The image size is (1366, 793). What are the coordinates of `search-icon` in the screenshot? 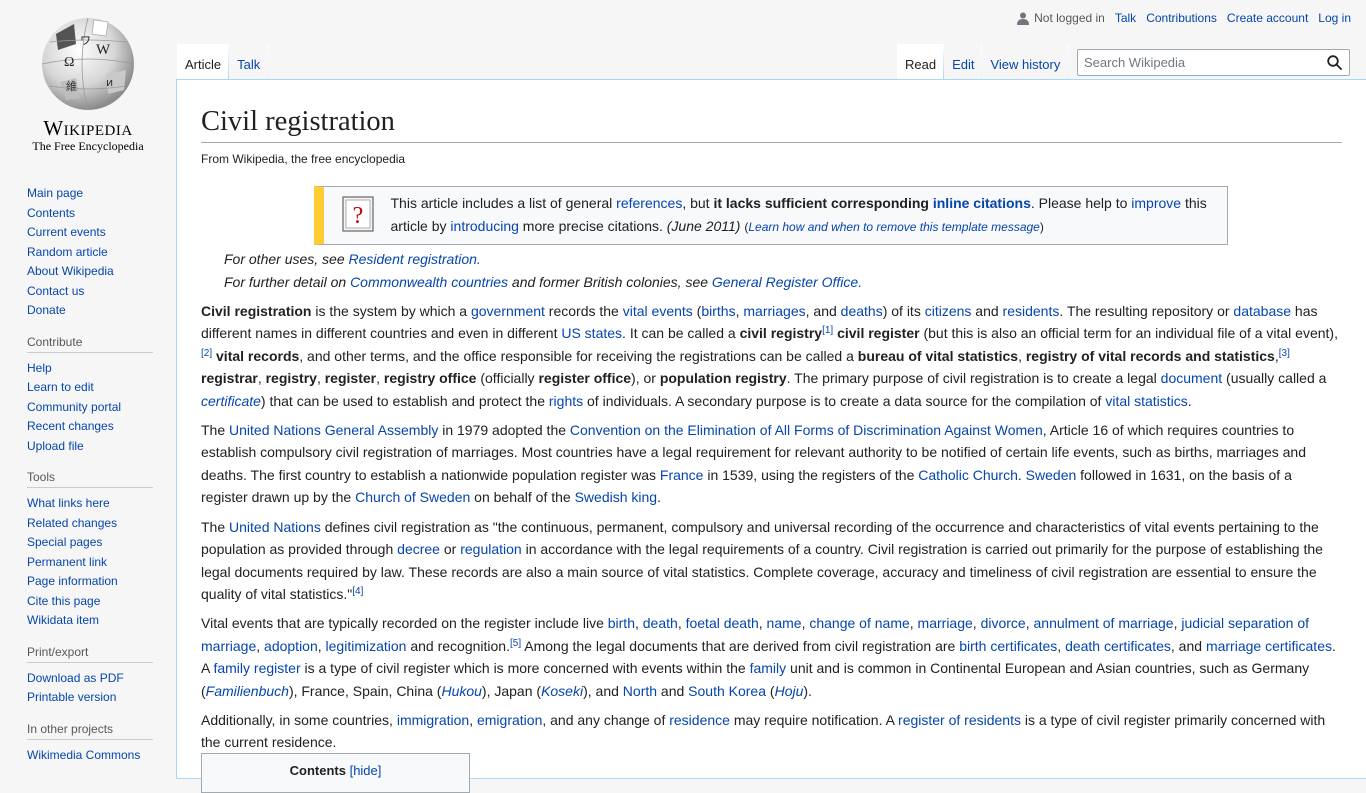 It's located at (1334, 62).